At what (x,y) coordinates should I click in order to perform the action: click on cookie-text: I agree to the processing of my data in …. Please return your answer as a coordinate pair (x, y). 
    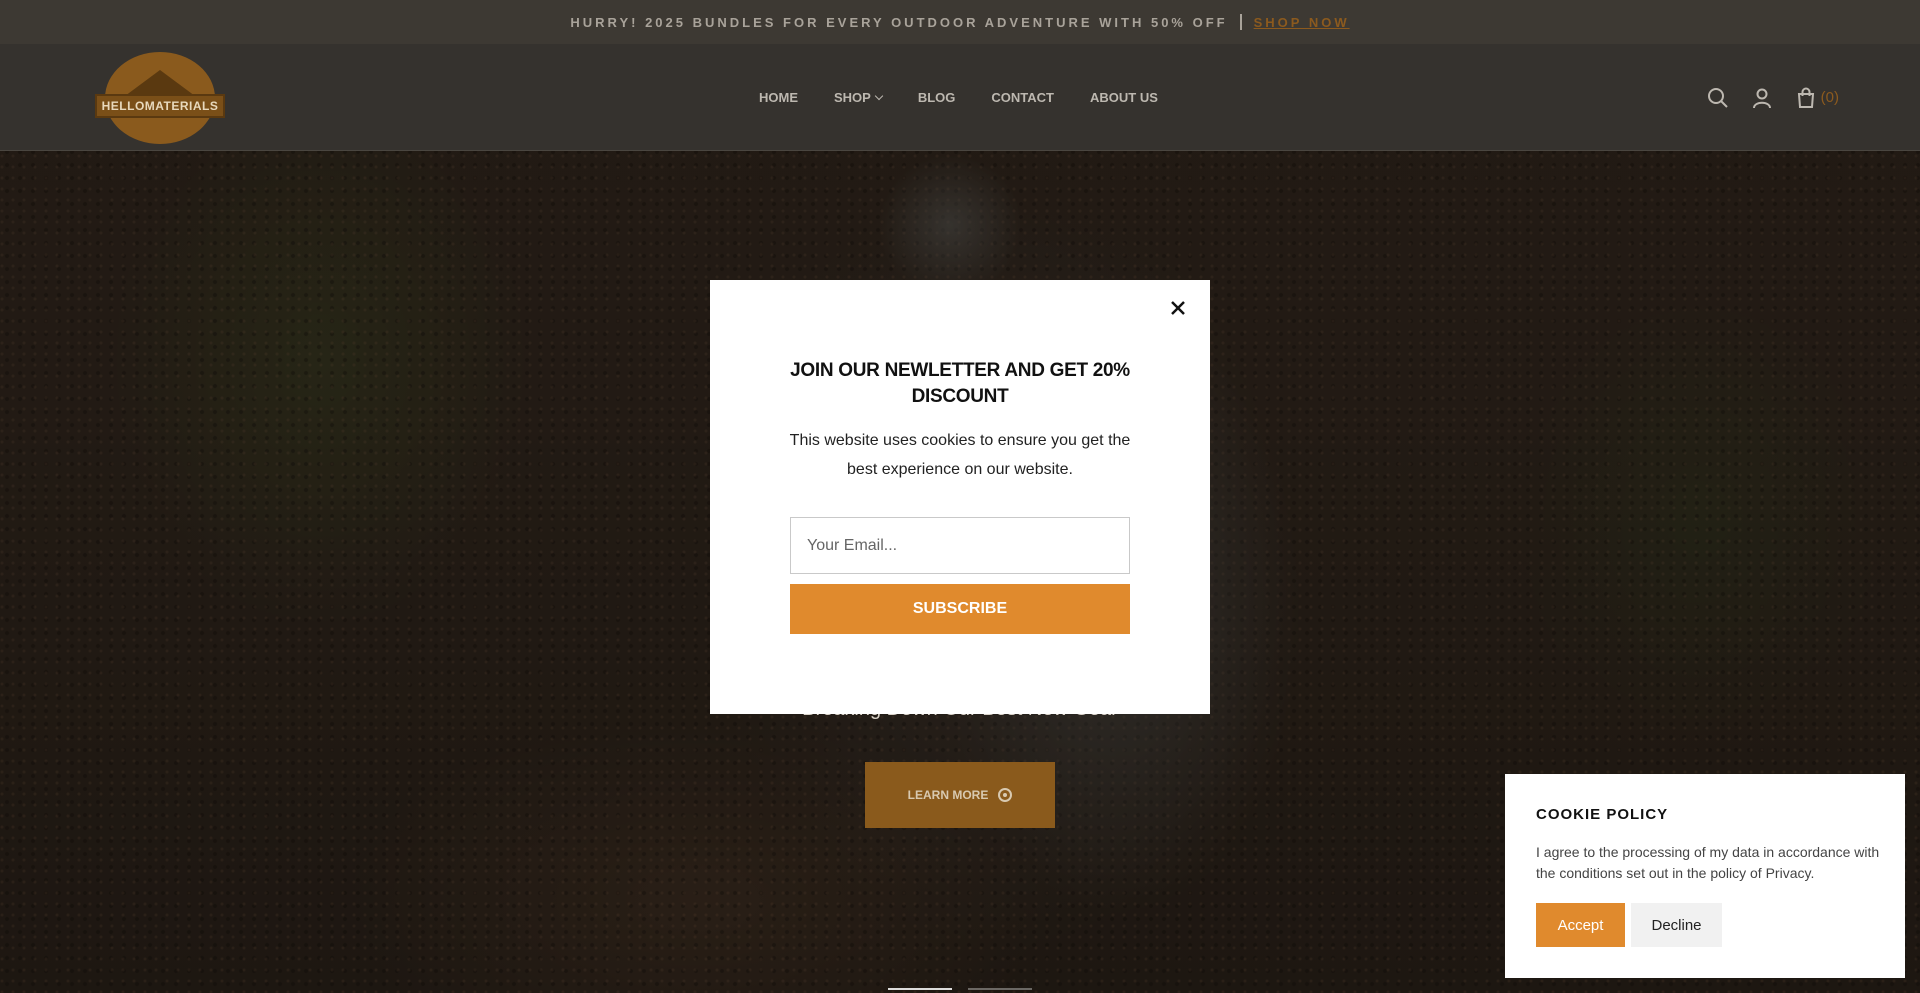
    Looking at the image, I should click on (1708, 862).